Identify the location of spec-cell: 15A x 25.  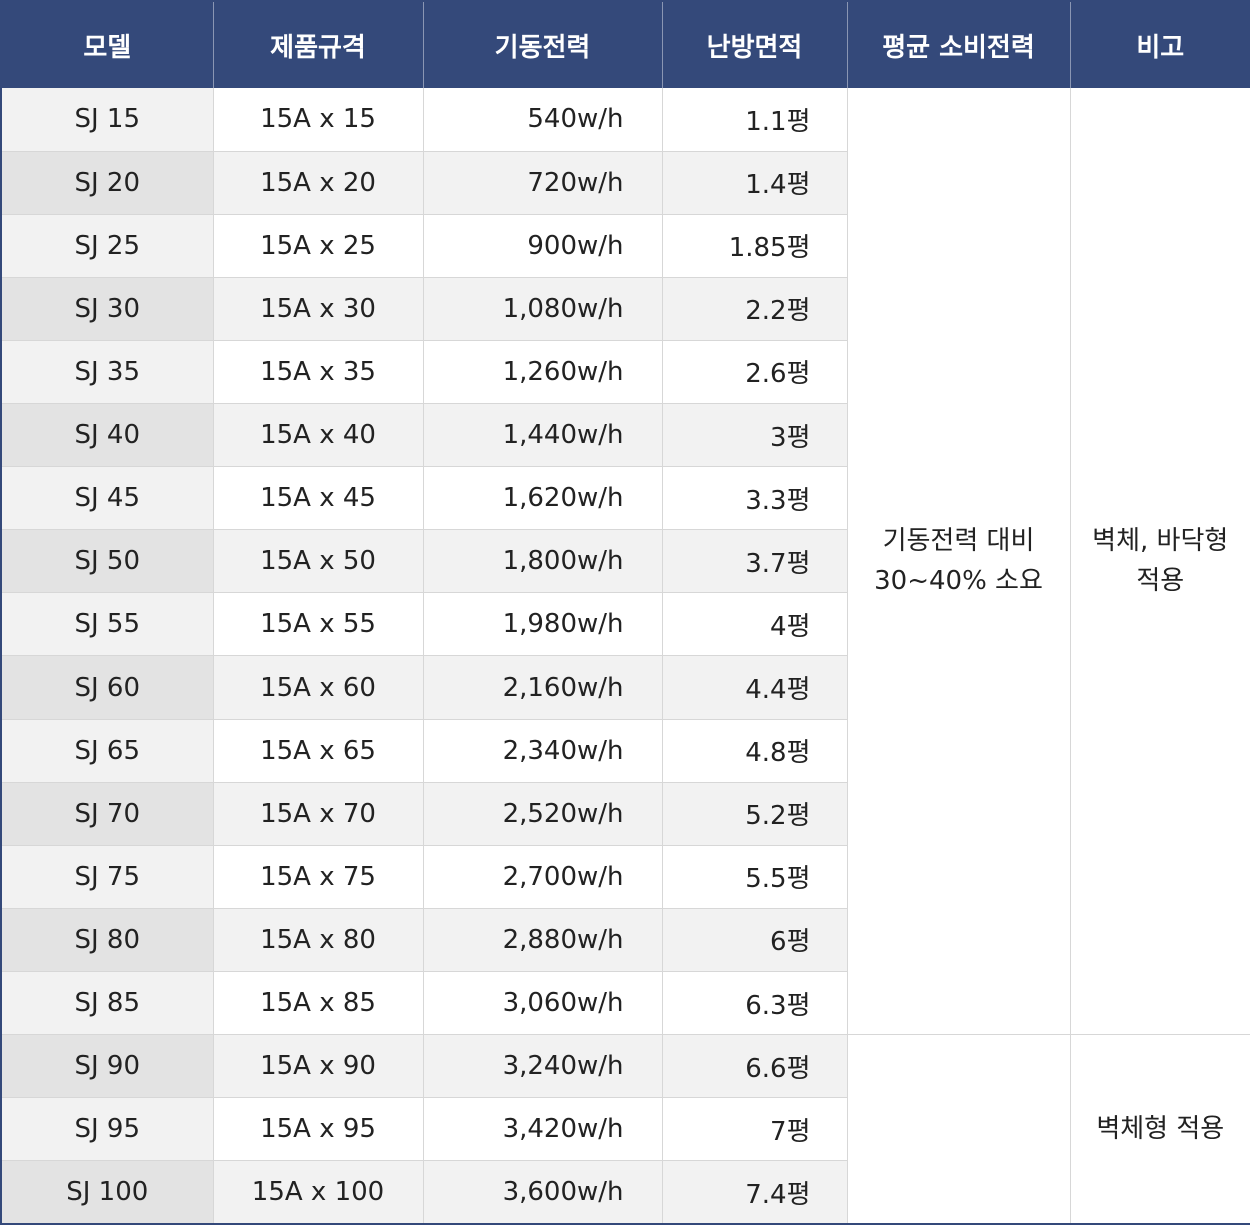
(318, 246).